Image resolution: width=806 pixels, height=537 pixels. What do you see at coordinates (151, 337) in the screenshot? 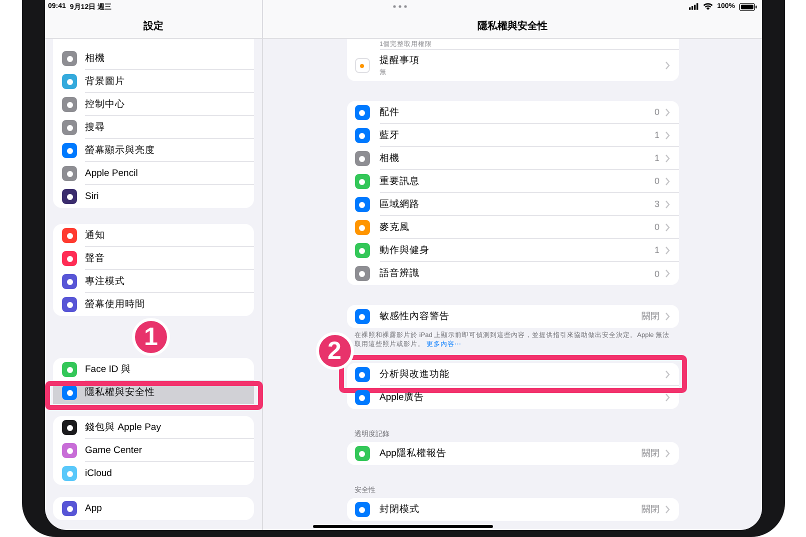
I see `step-badge: 1` at bounding box center [151, 337].